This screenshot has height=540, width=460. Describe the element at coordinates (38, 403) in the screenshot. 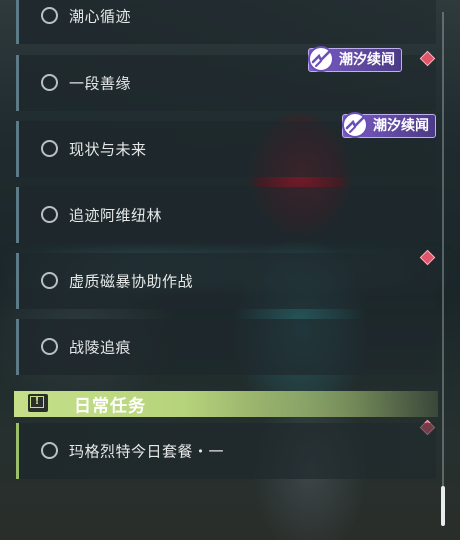

I see `exclamation-icon: !` at that location.